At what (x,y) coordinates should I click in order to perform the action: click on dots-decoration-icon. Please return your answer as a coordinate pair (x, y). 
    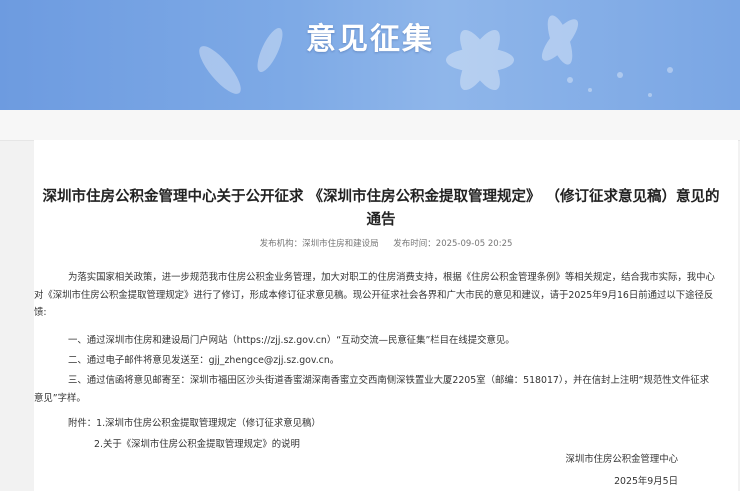
    Looking at the image, I should click on (620, 82).